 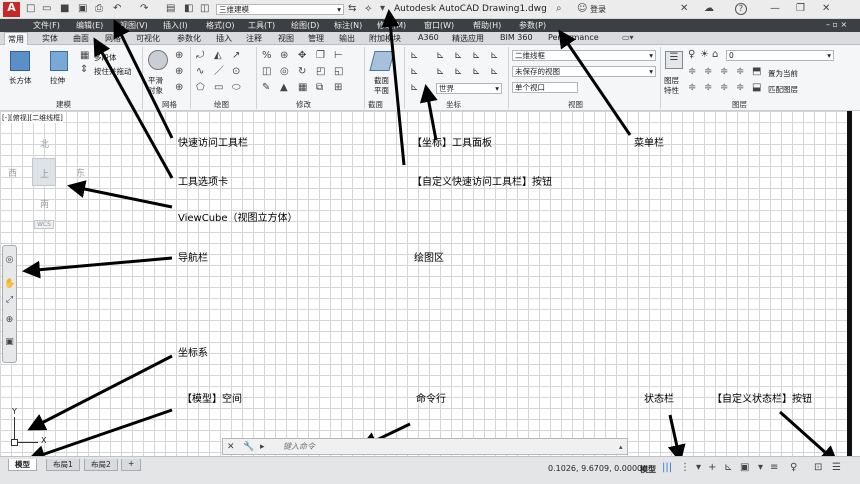 What do you see at coordinates (248, 447) in the screenshot?
I see `wrench-icon: 🔧` at bounding box center [248, 447].